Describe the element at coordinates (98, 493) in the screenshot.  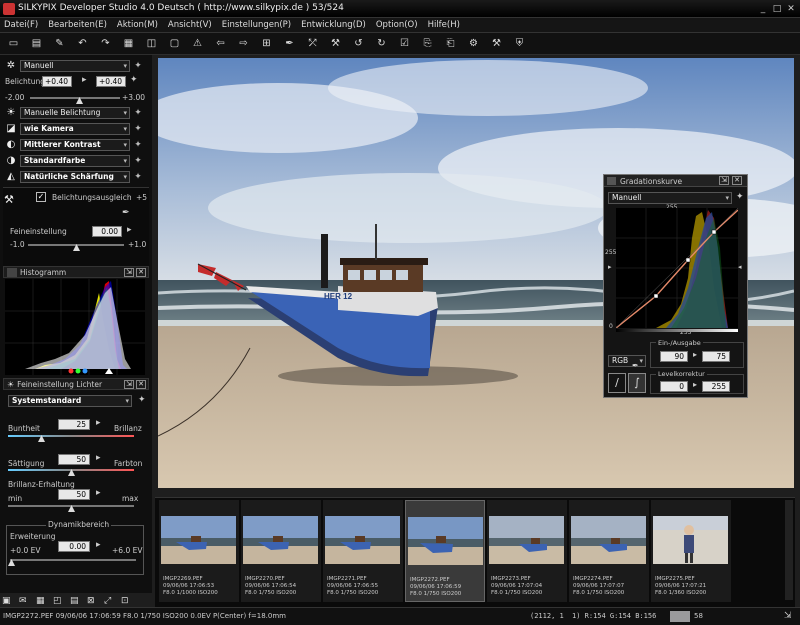
I see `brilliance-arrow-icon: ▸` at that location.